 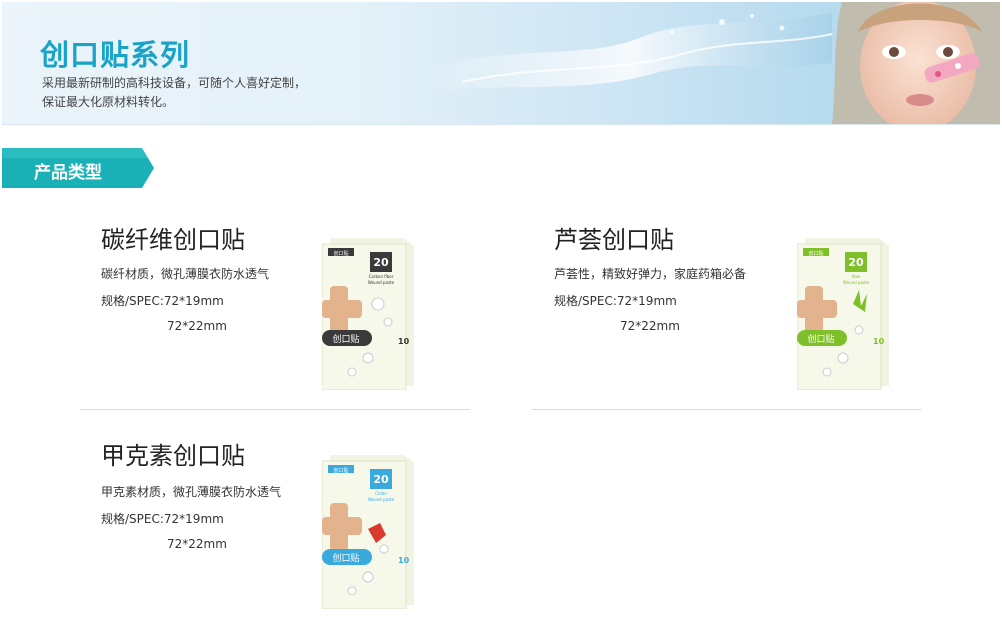 I want to click on child-photo, so click(x=916, y=63).